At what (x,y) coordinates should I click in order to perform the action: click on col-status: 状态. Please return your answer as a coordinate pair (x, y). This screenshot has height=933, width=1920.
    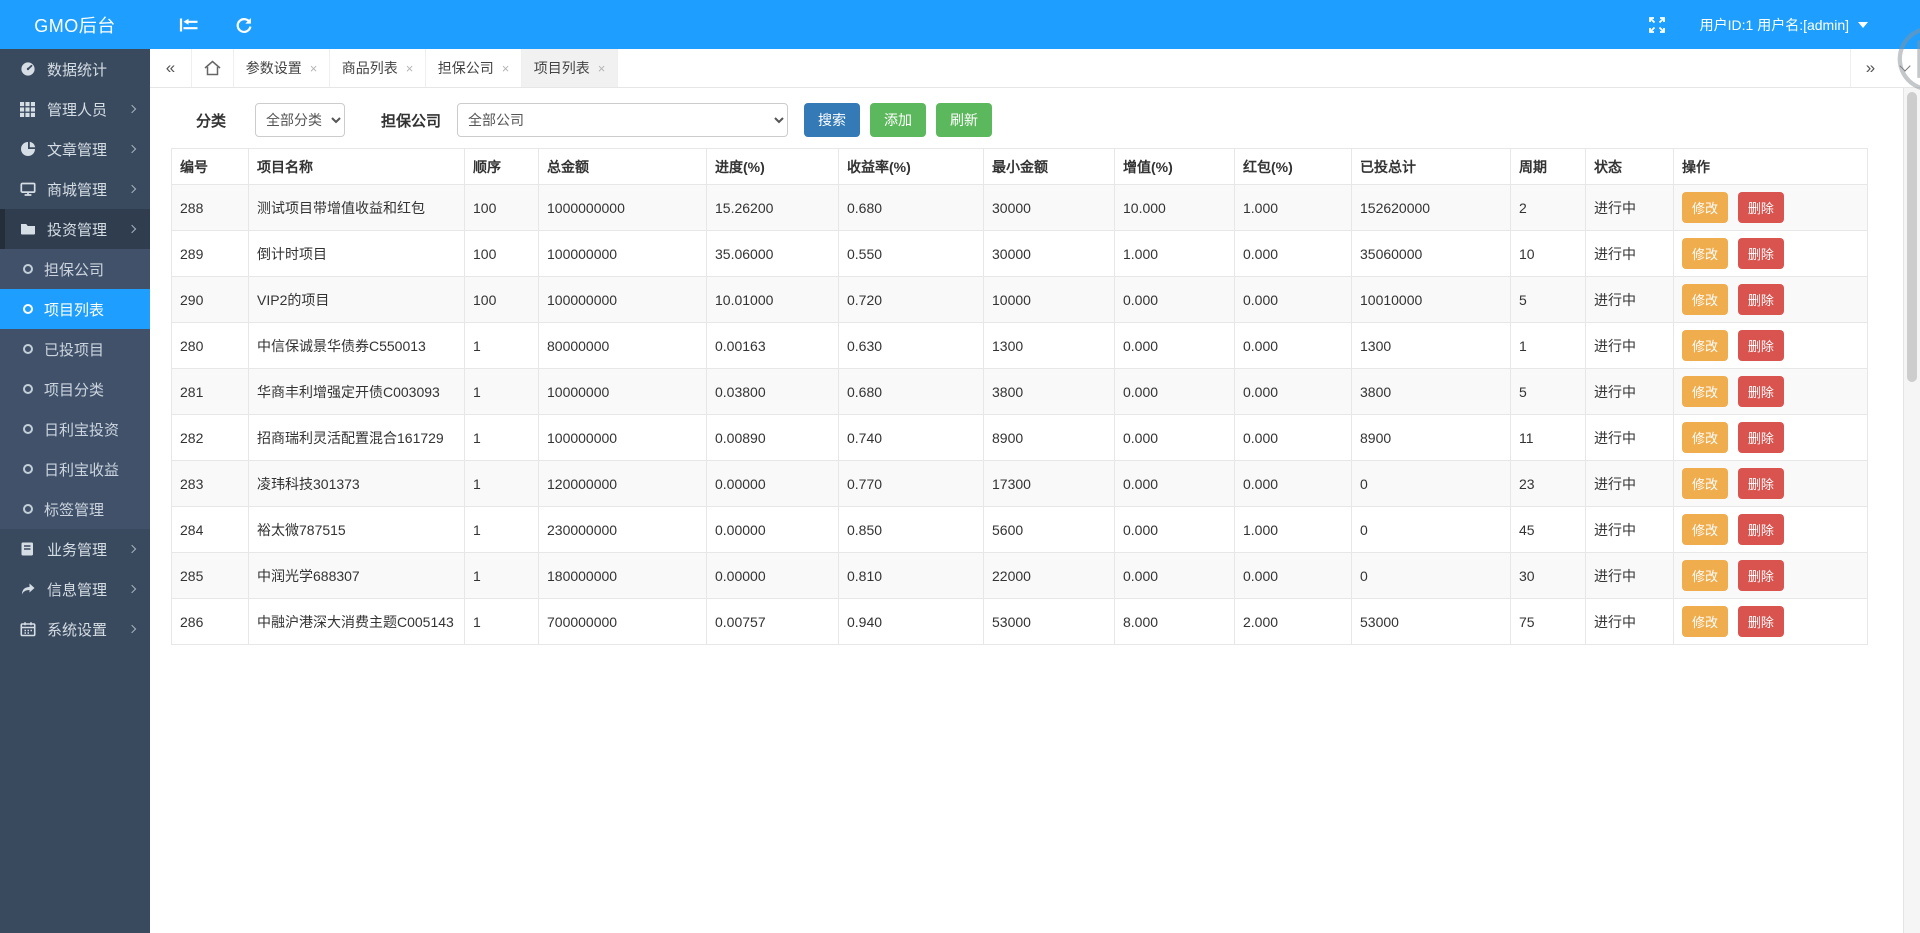
    Looking at the image, I should click on (1629, 166).